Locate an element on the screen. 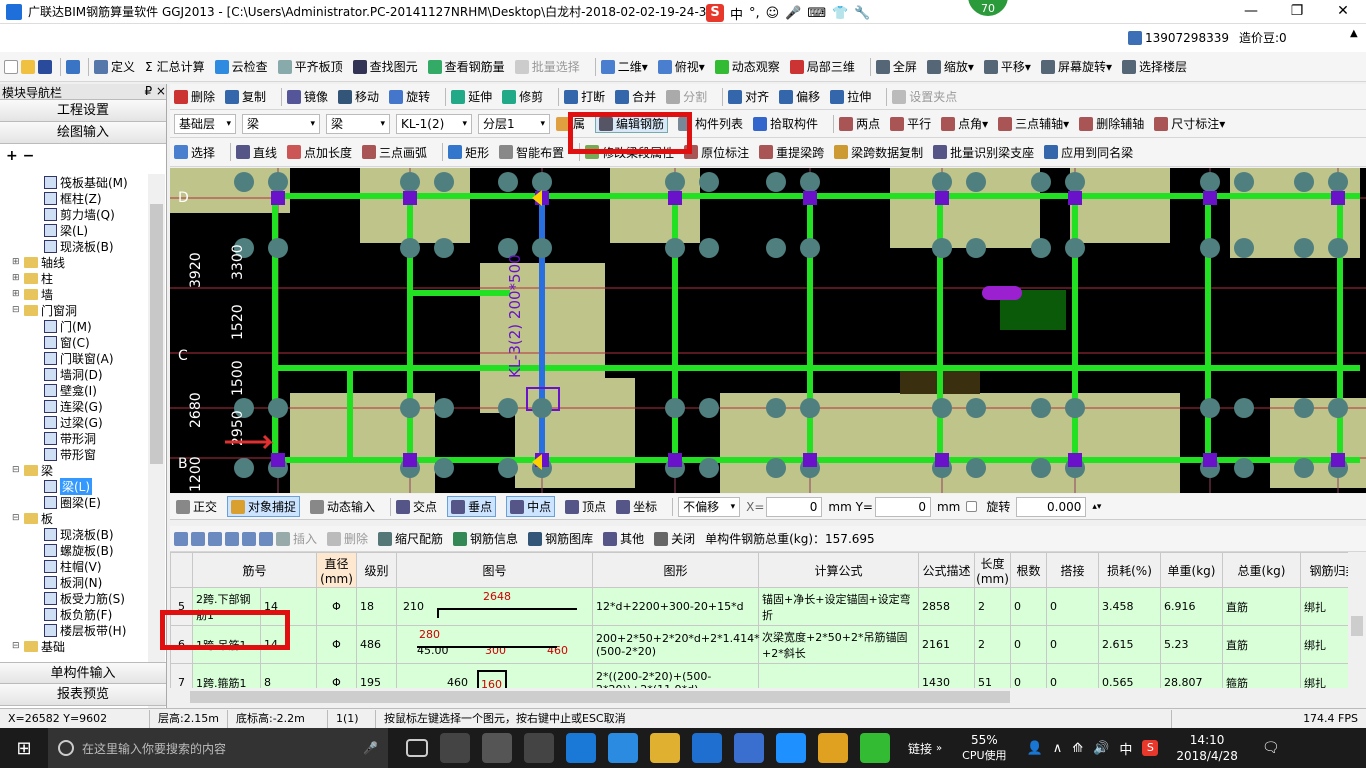  collapse-icon: ▲ is located at coordinates (1354, 33).